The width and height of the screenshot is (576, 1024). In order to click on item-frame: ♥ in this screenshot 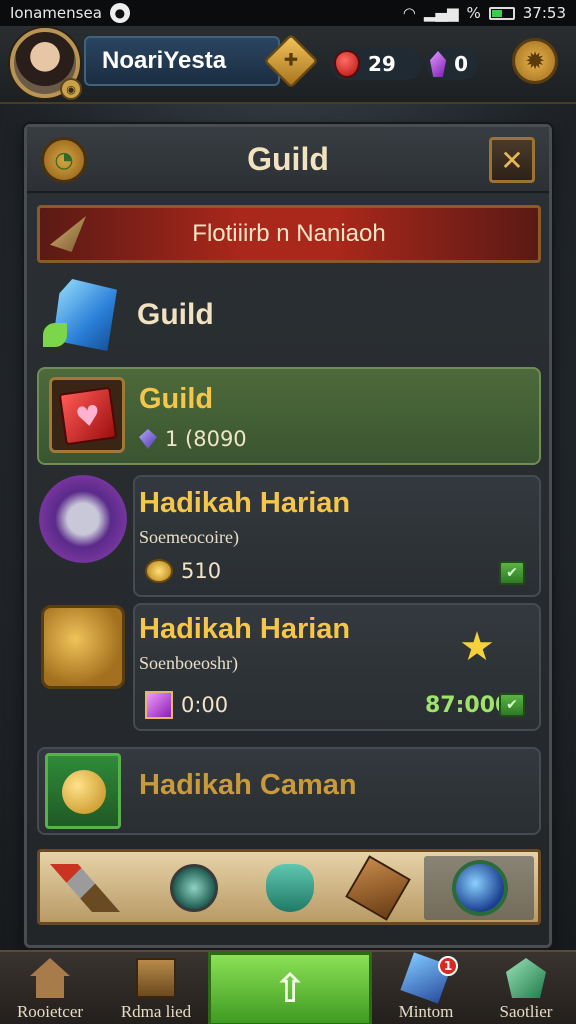, I will do `click(87, 415)`.